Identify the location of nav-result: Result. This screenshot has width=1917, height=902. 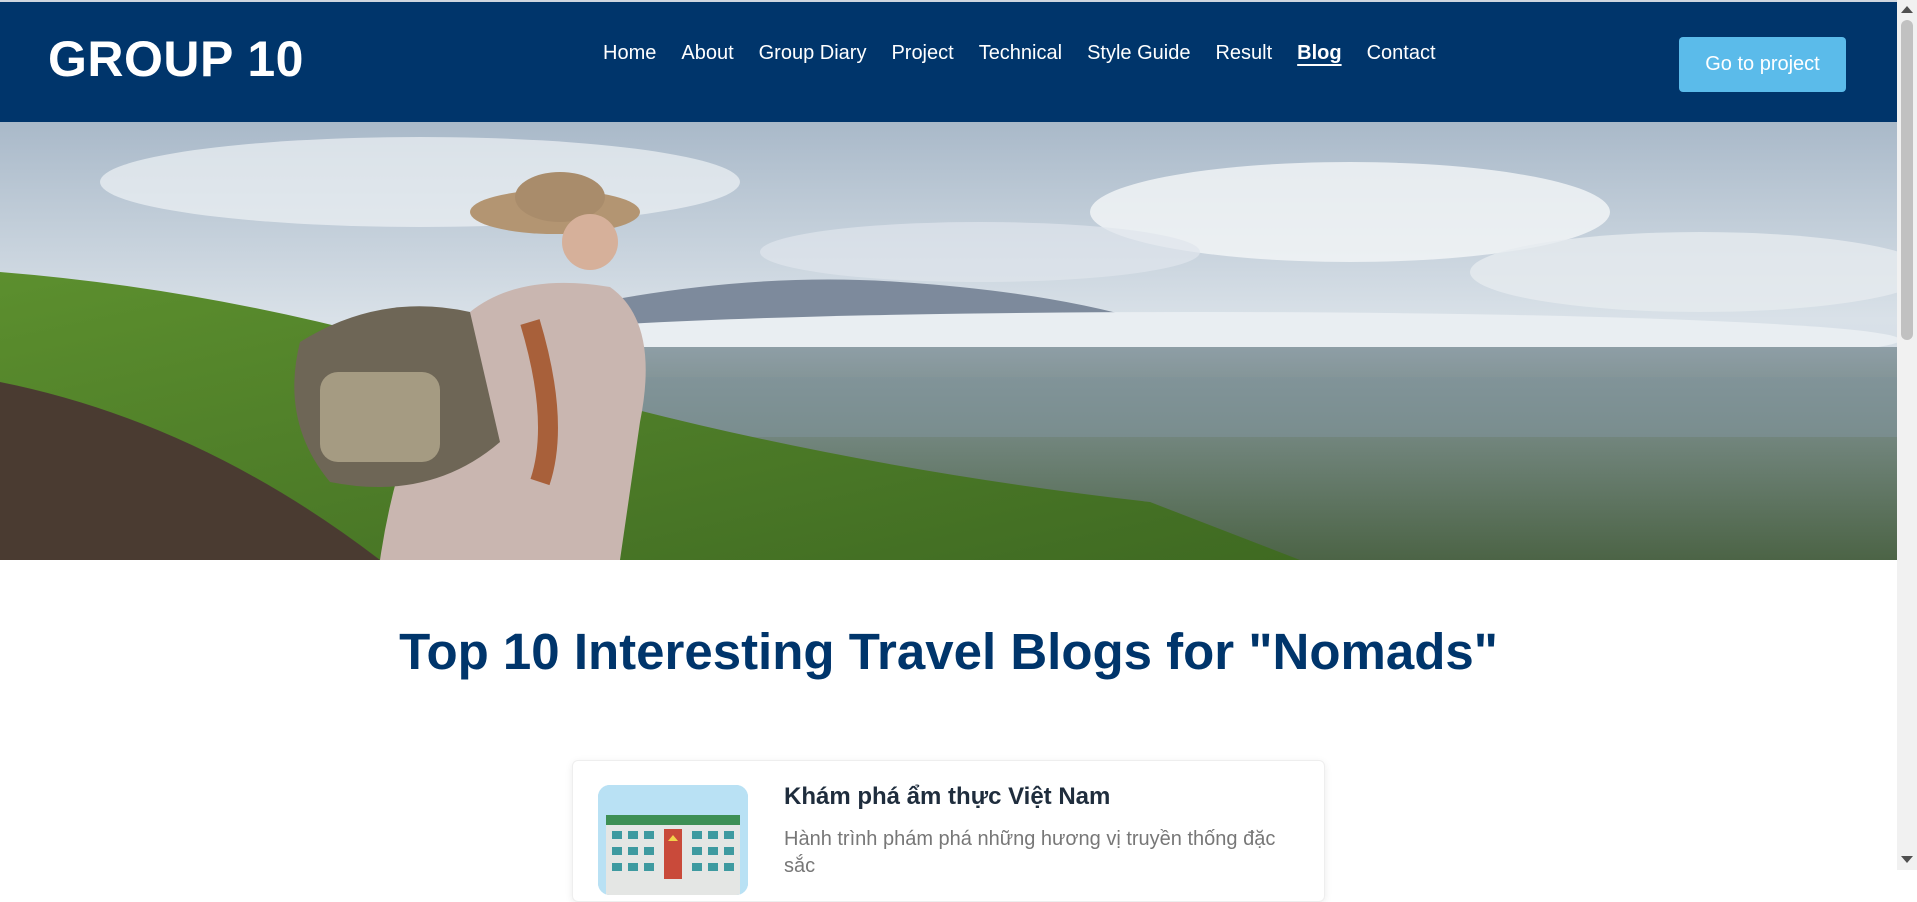
(1243, 57).